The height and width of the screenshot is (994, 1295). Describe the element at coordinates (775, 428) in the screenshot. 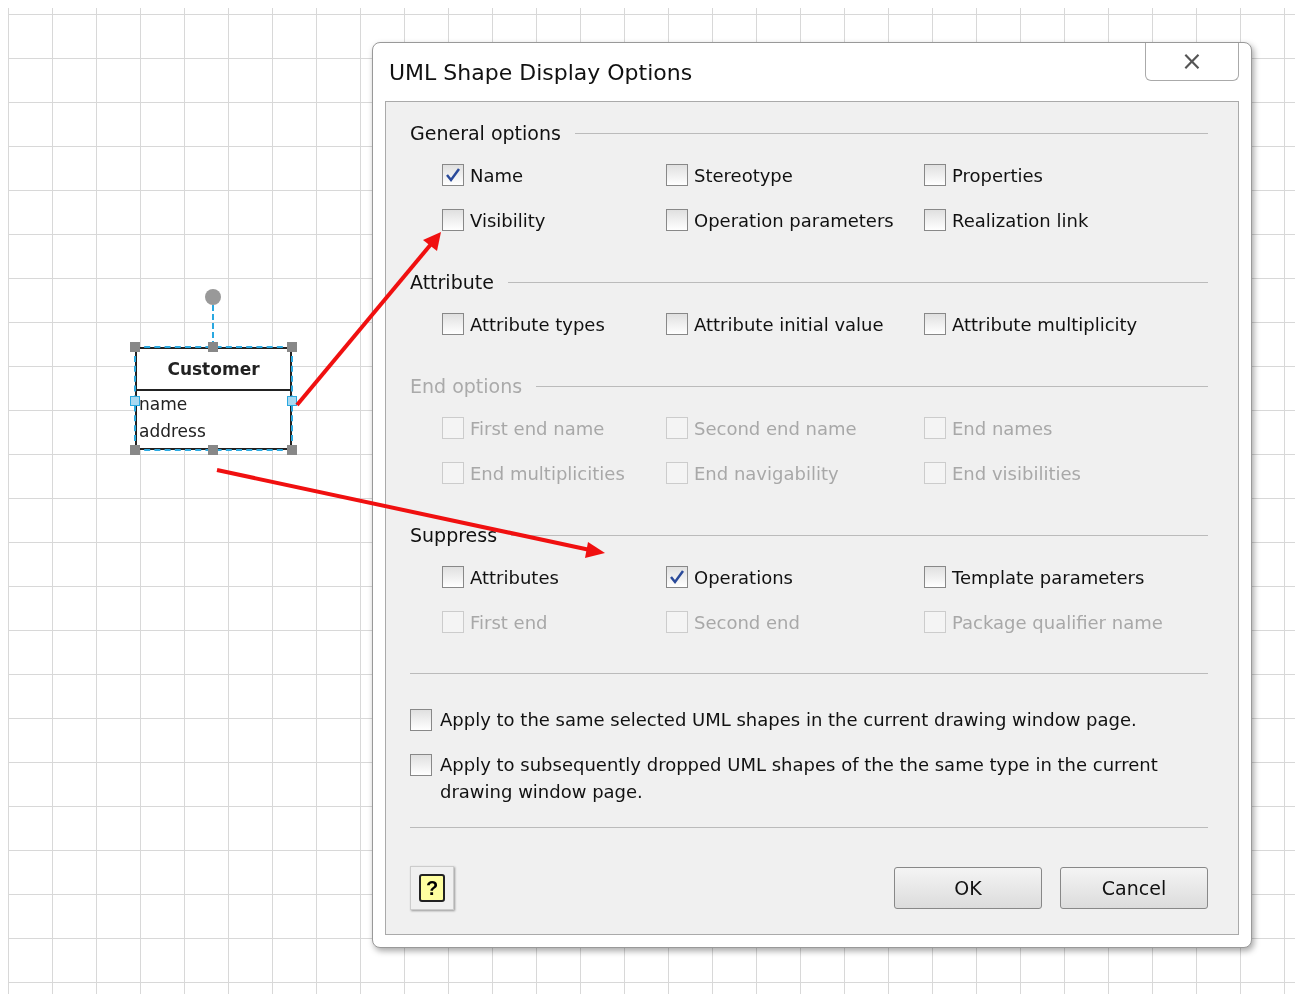

I see `checkbox-label: Second end name` at that location.